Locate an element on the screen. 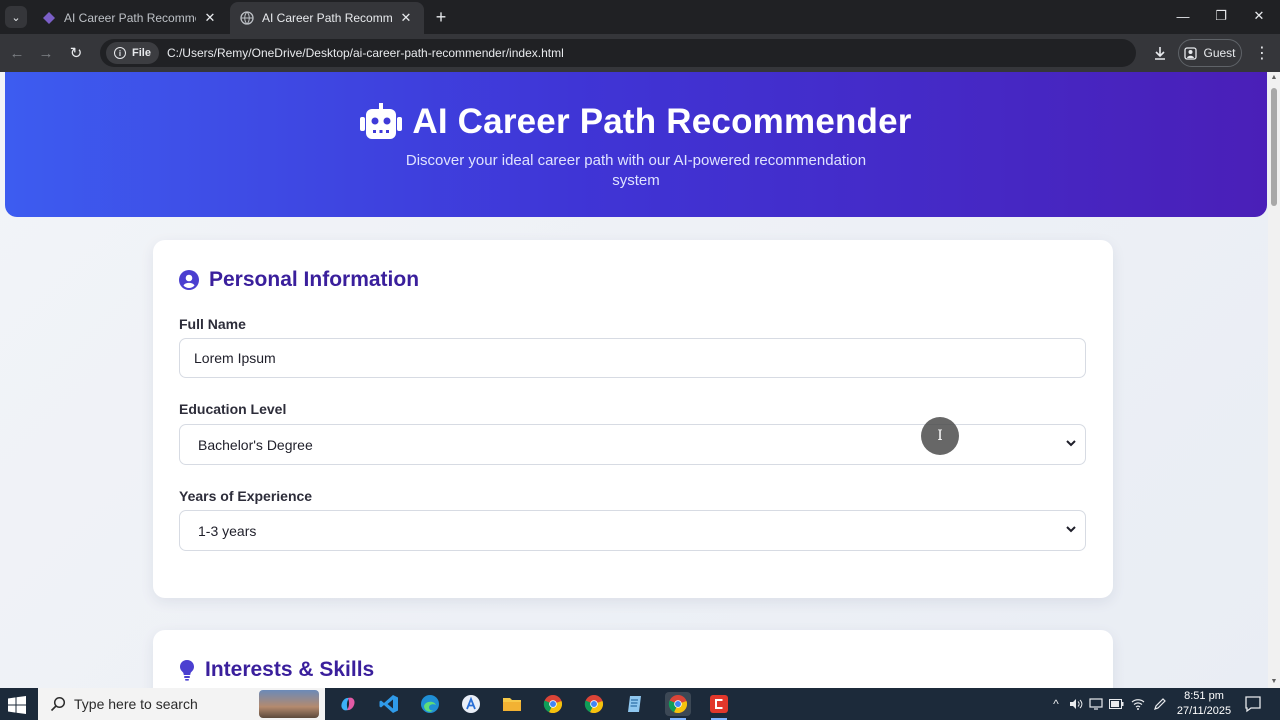  search-icon is located at coordinates (58, 704).